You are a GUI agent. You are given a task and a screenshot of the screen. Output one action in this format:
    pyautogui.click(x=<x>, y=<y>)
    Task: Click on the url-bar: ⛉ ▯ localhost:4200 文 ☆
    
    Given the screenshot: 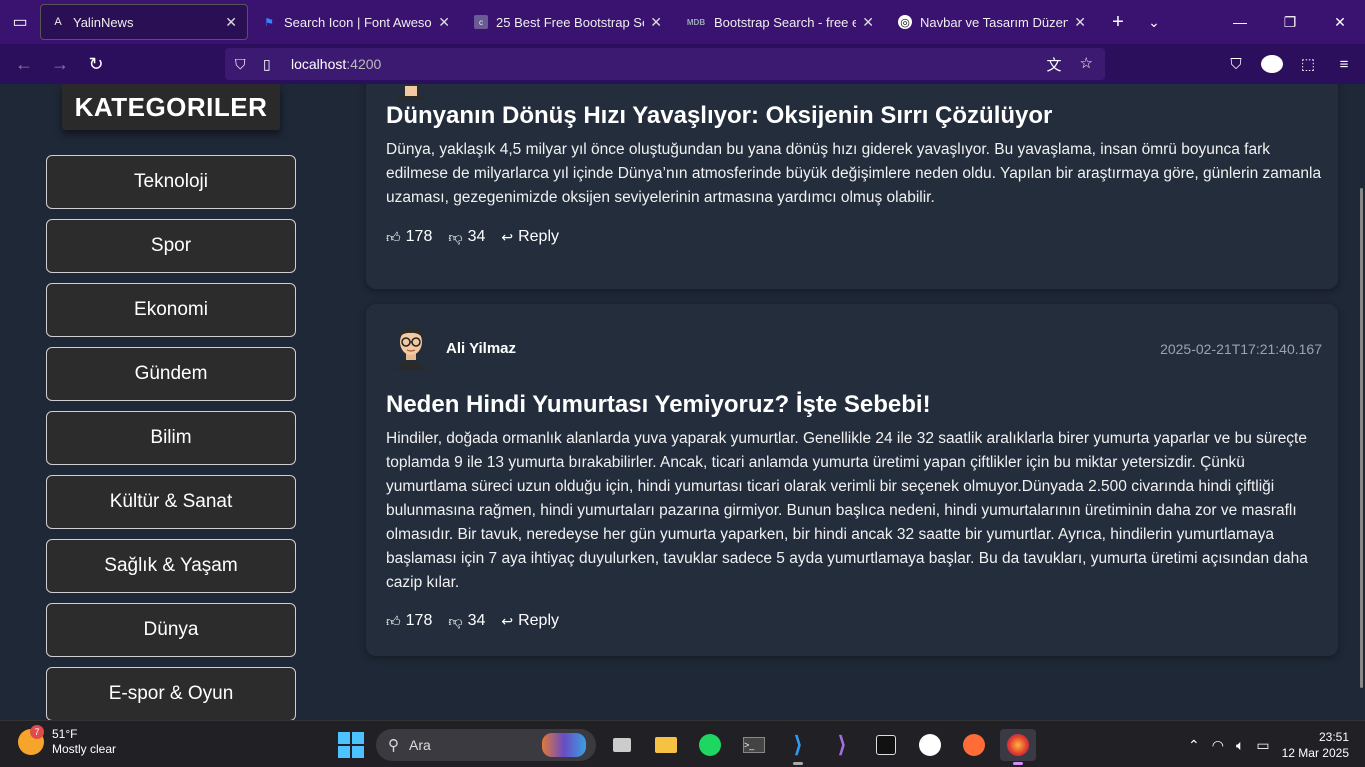 What is the action you would take?
    pyautogui.click(x=665, y=64)
    